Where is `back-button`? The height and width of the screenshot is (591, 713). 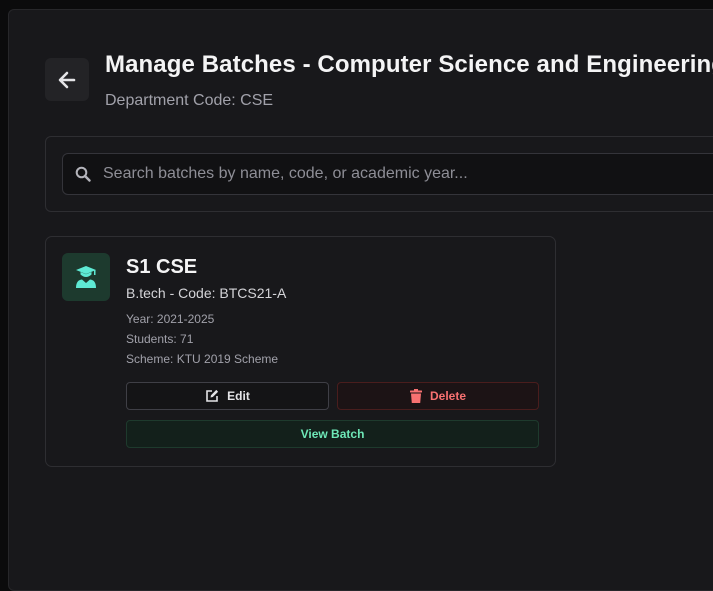
back-button is located at coordinates (67, 79).